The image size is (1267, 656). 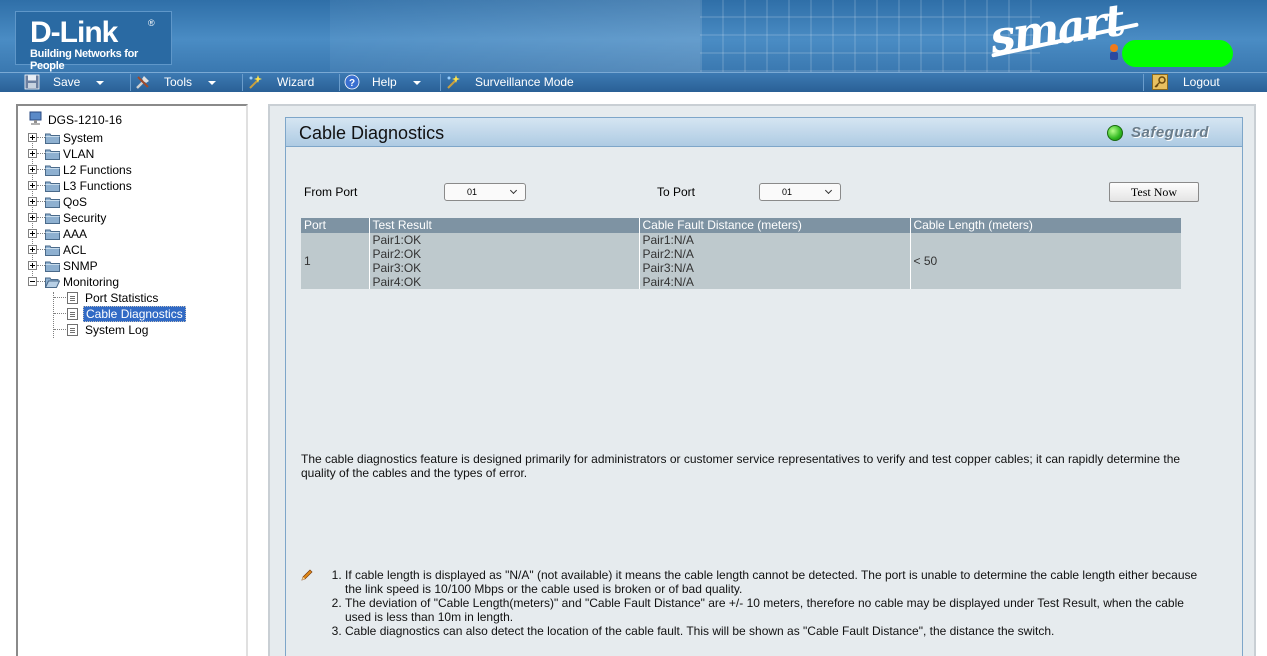 What do you see at coordinates (122, 298) in the screenshot?
I see `tree-leaf-label: Port Statistics` at bounding box center [122, 298].